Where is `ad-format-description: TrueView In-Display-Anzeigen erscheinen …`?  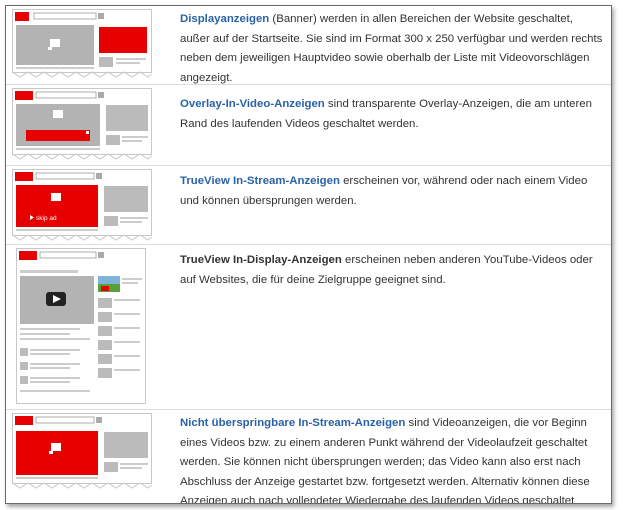 ad-format-description: TrueView In-Display-Anzeigen erscheinen … is located at coordinates (392, 270).